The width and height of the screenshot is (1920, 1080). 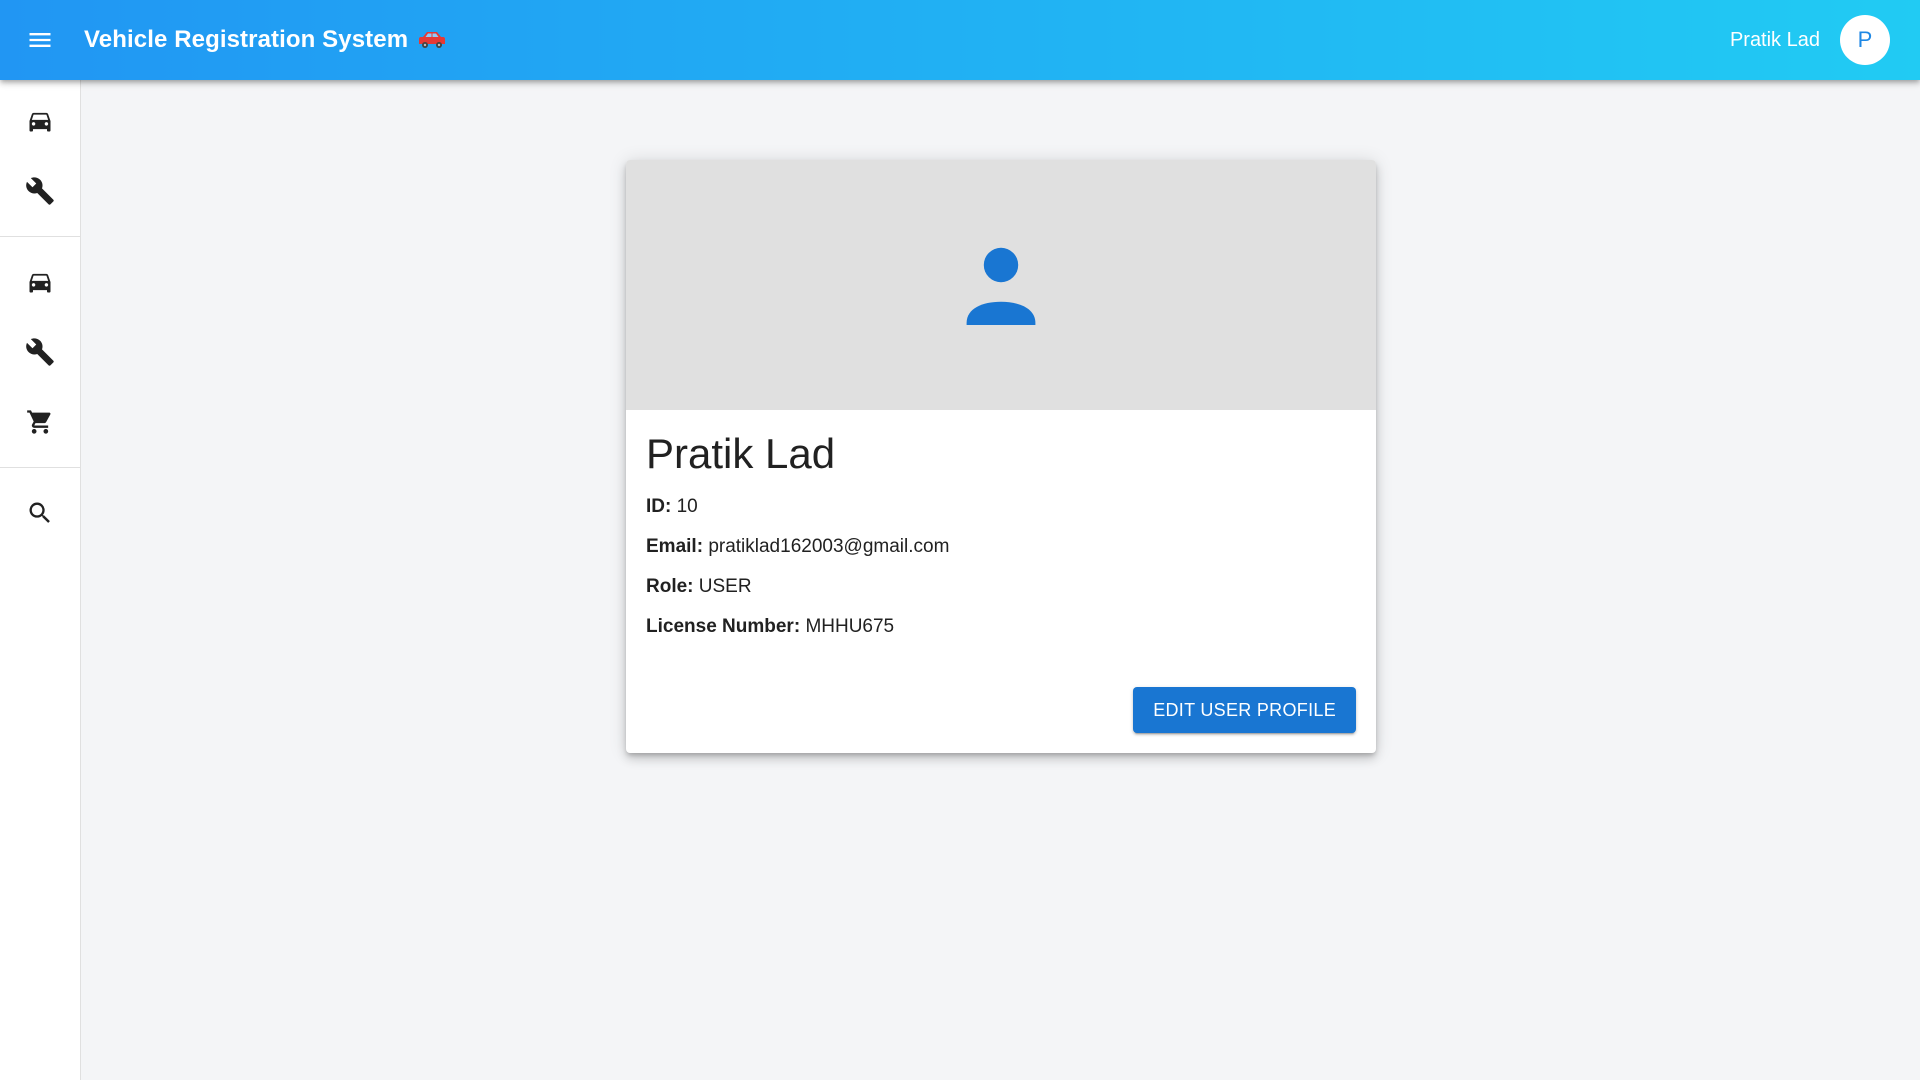 I want to click on red-car-icon, so click(x=432, y=40).